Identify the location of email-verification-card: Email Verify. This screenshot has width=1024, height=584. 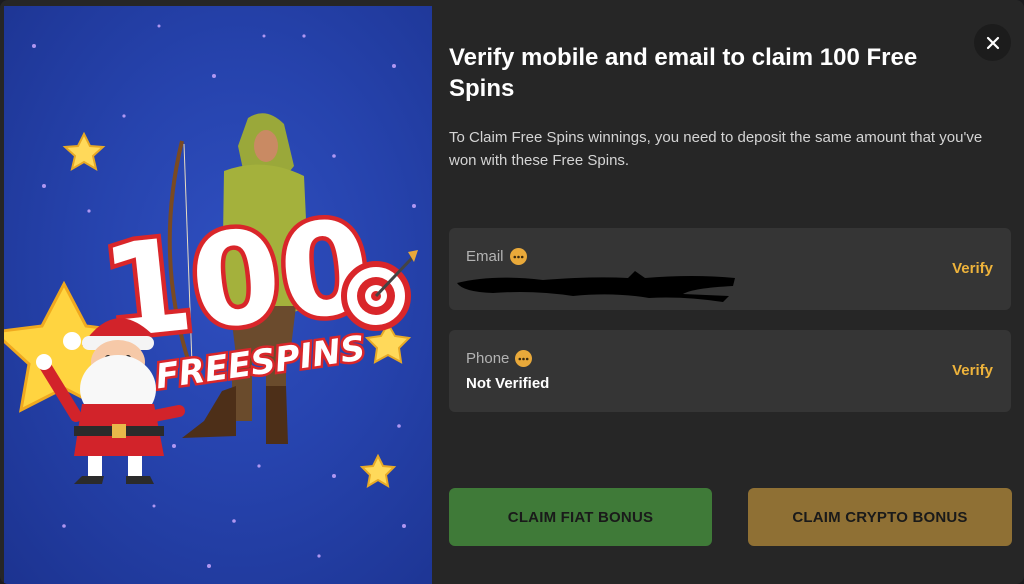
(730, 269).